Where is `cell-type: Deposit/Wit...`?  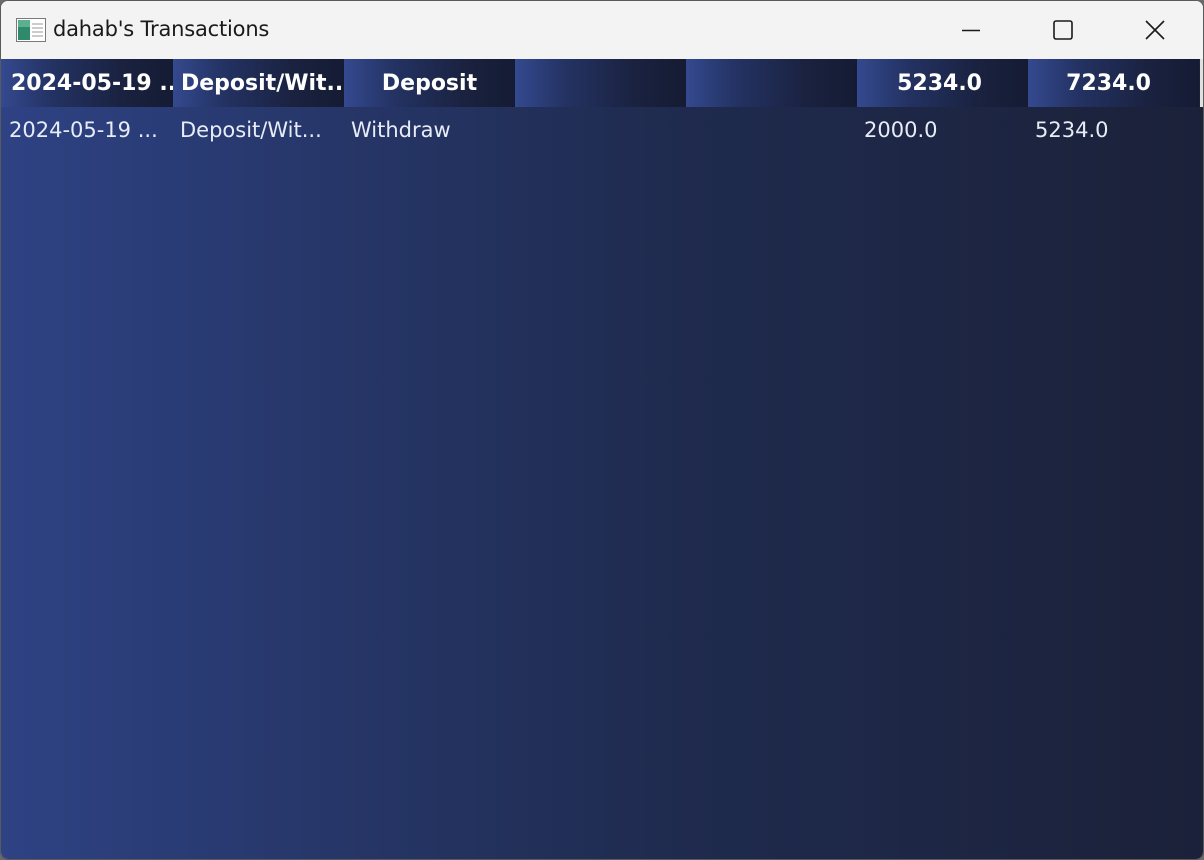
cell-type: Deposit/Wit... is located at coordinates (251, 130).